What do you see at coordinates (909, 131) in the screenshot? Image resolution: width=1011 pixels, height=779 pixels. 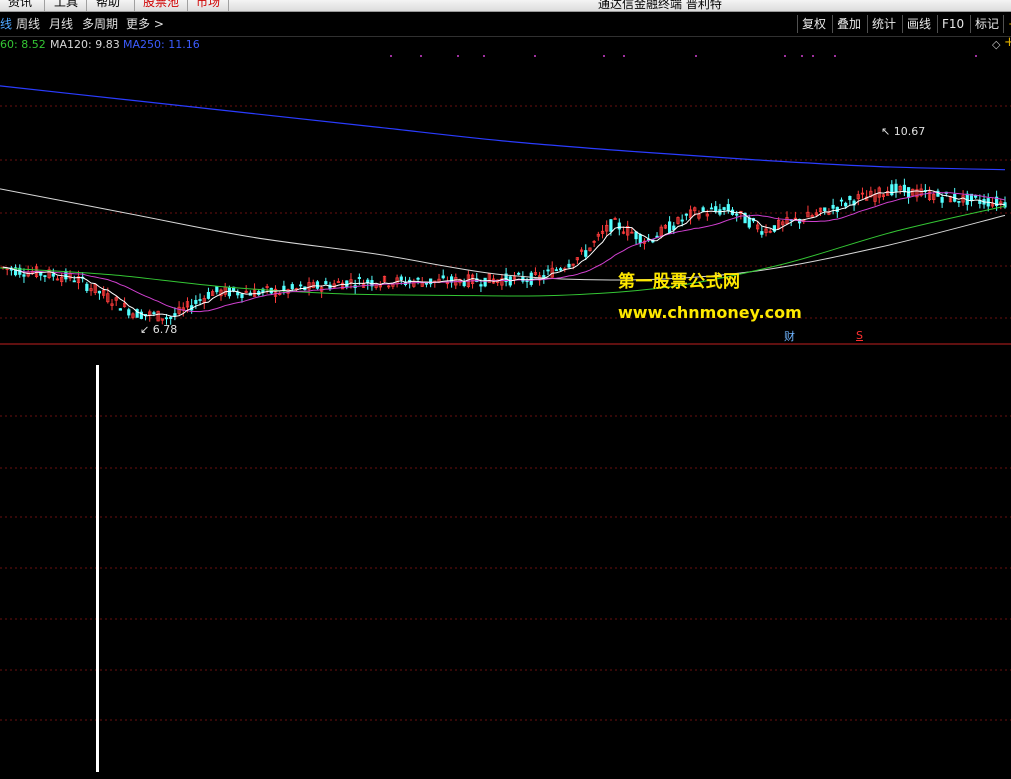 I see `high-price-value: 10.67` at bounding box center [909, 131].